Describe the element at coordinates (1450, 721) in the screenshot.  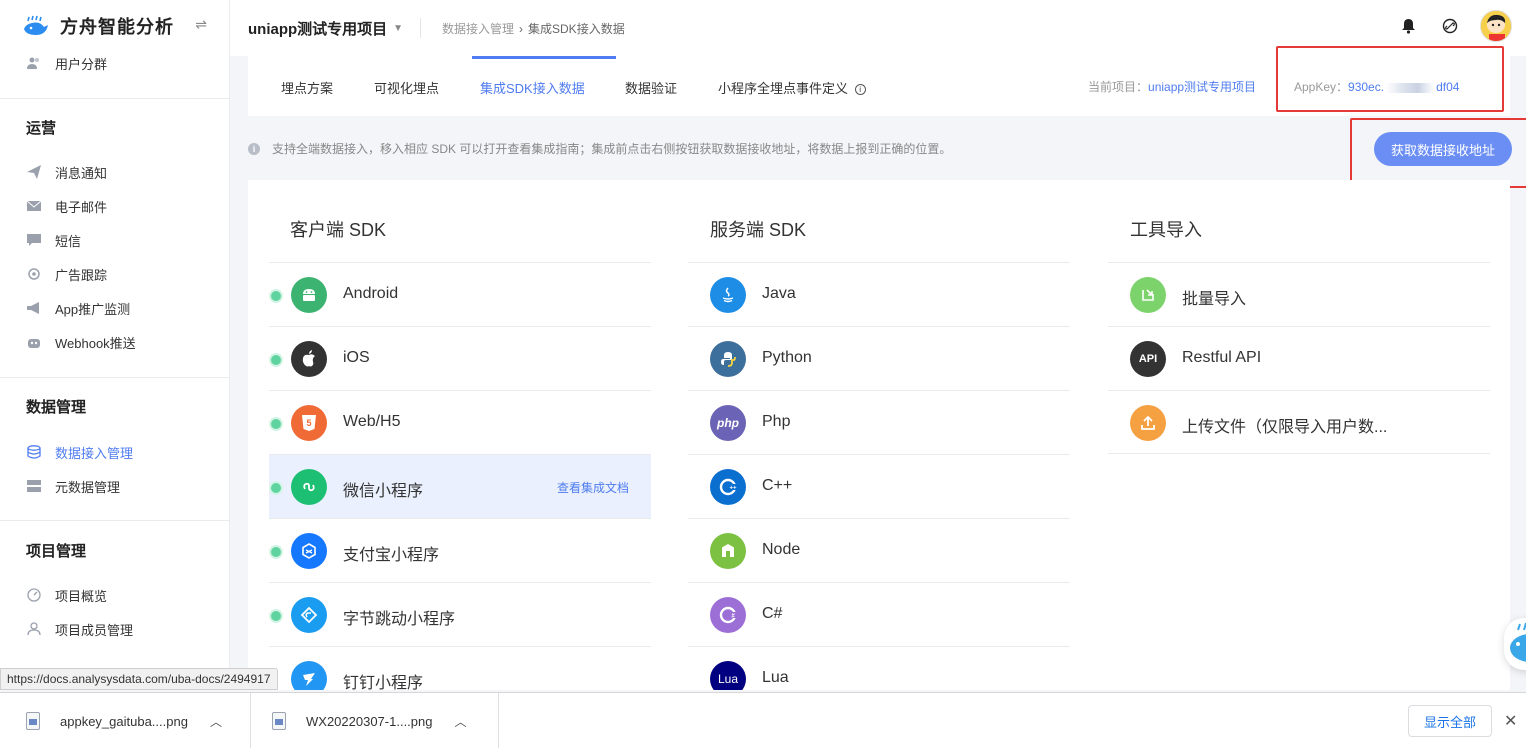
I see `show-all-downloads-button: 显示全部` at that location.